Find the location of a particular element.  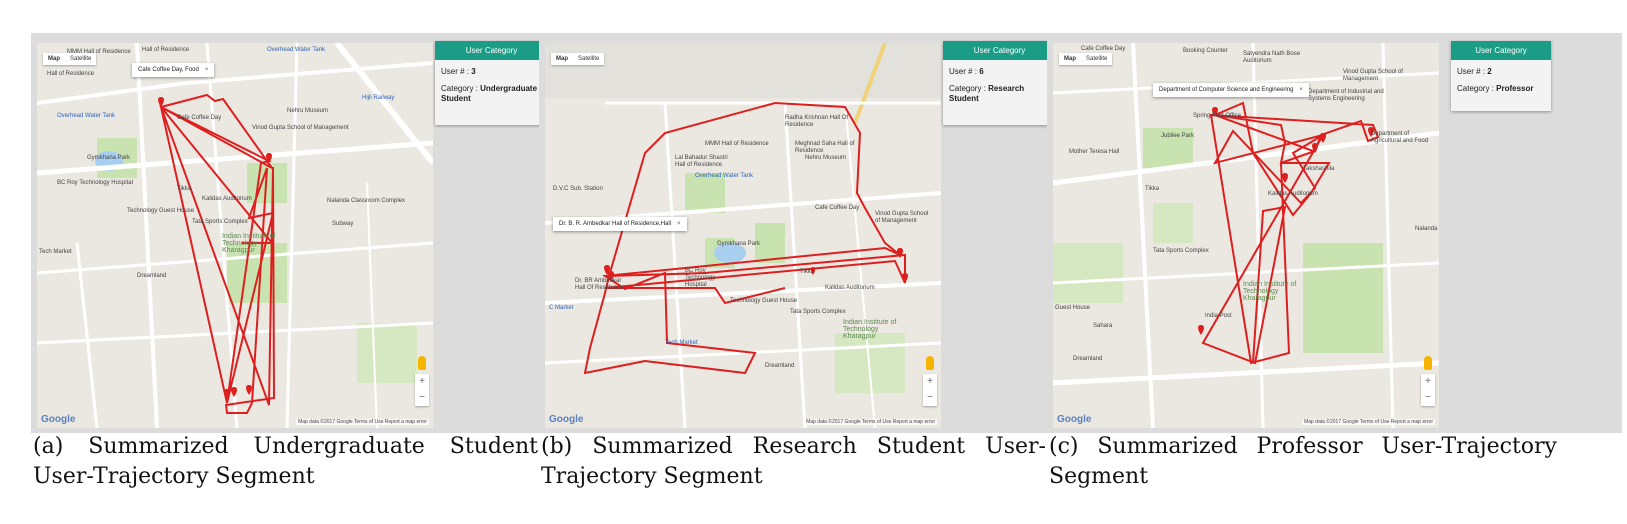

poi-label: Spring Fest Office is located at coordinates (1217, 116).